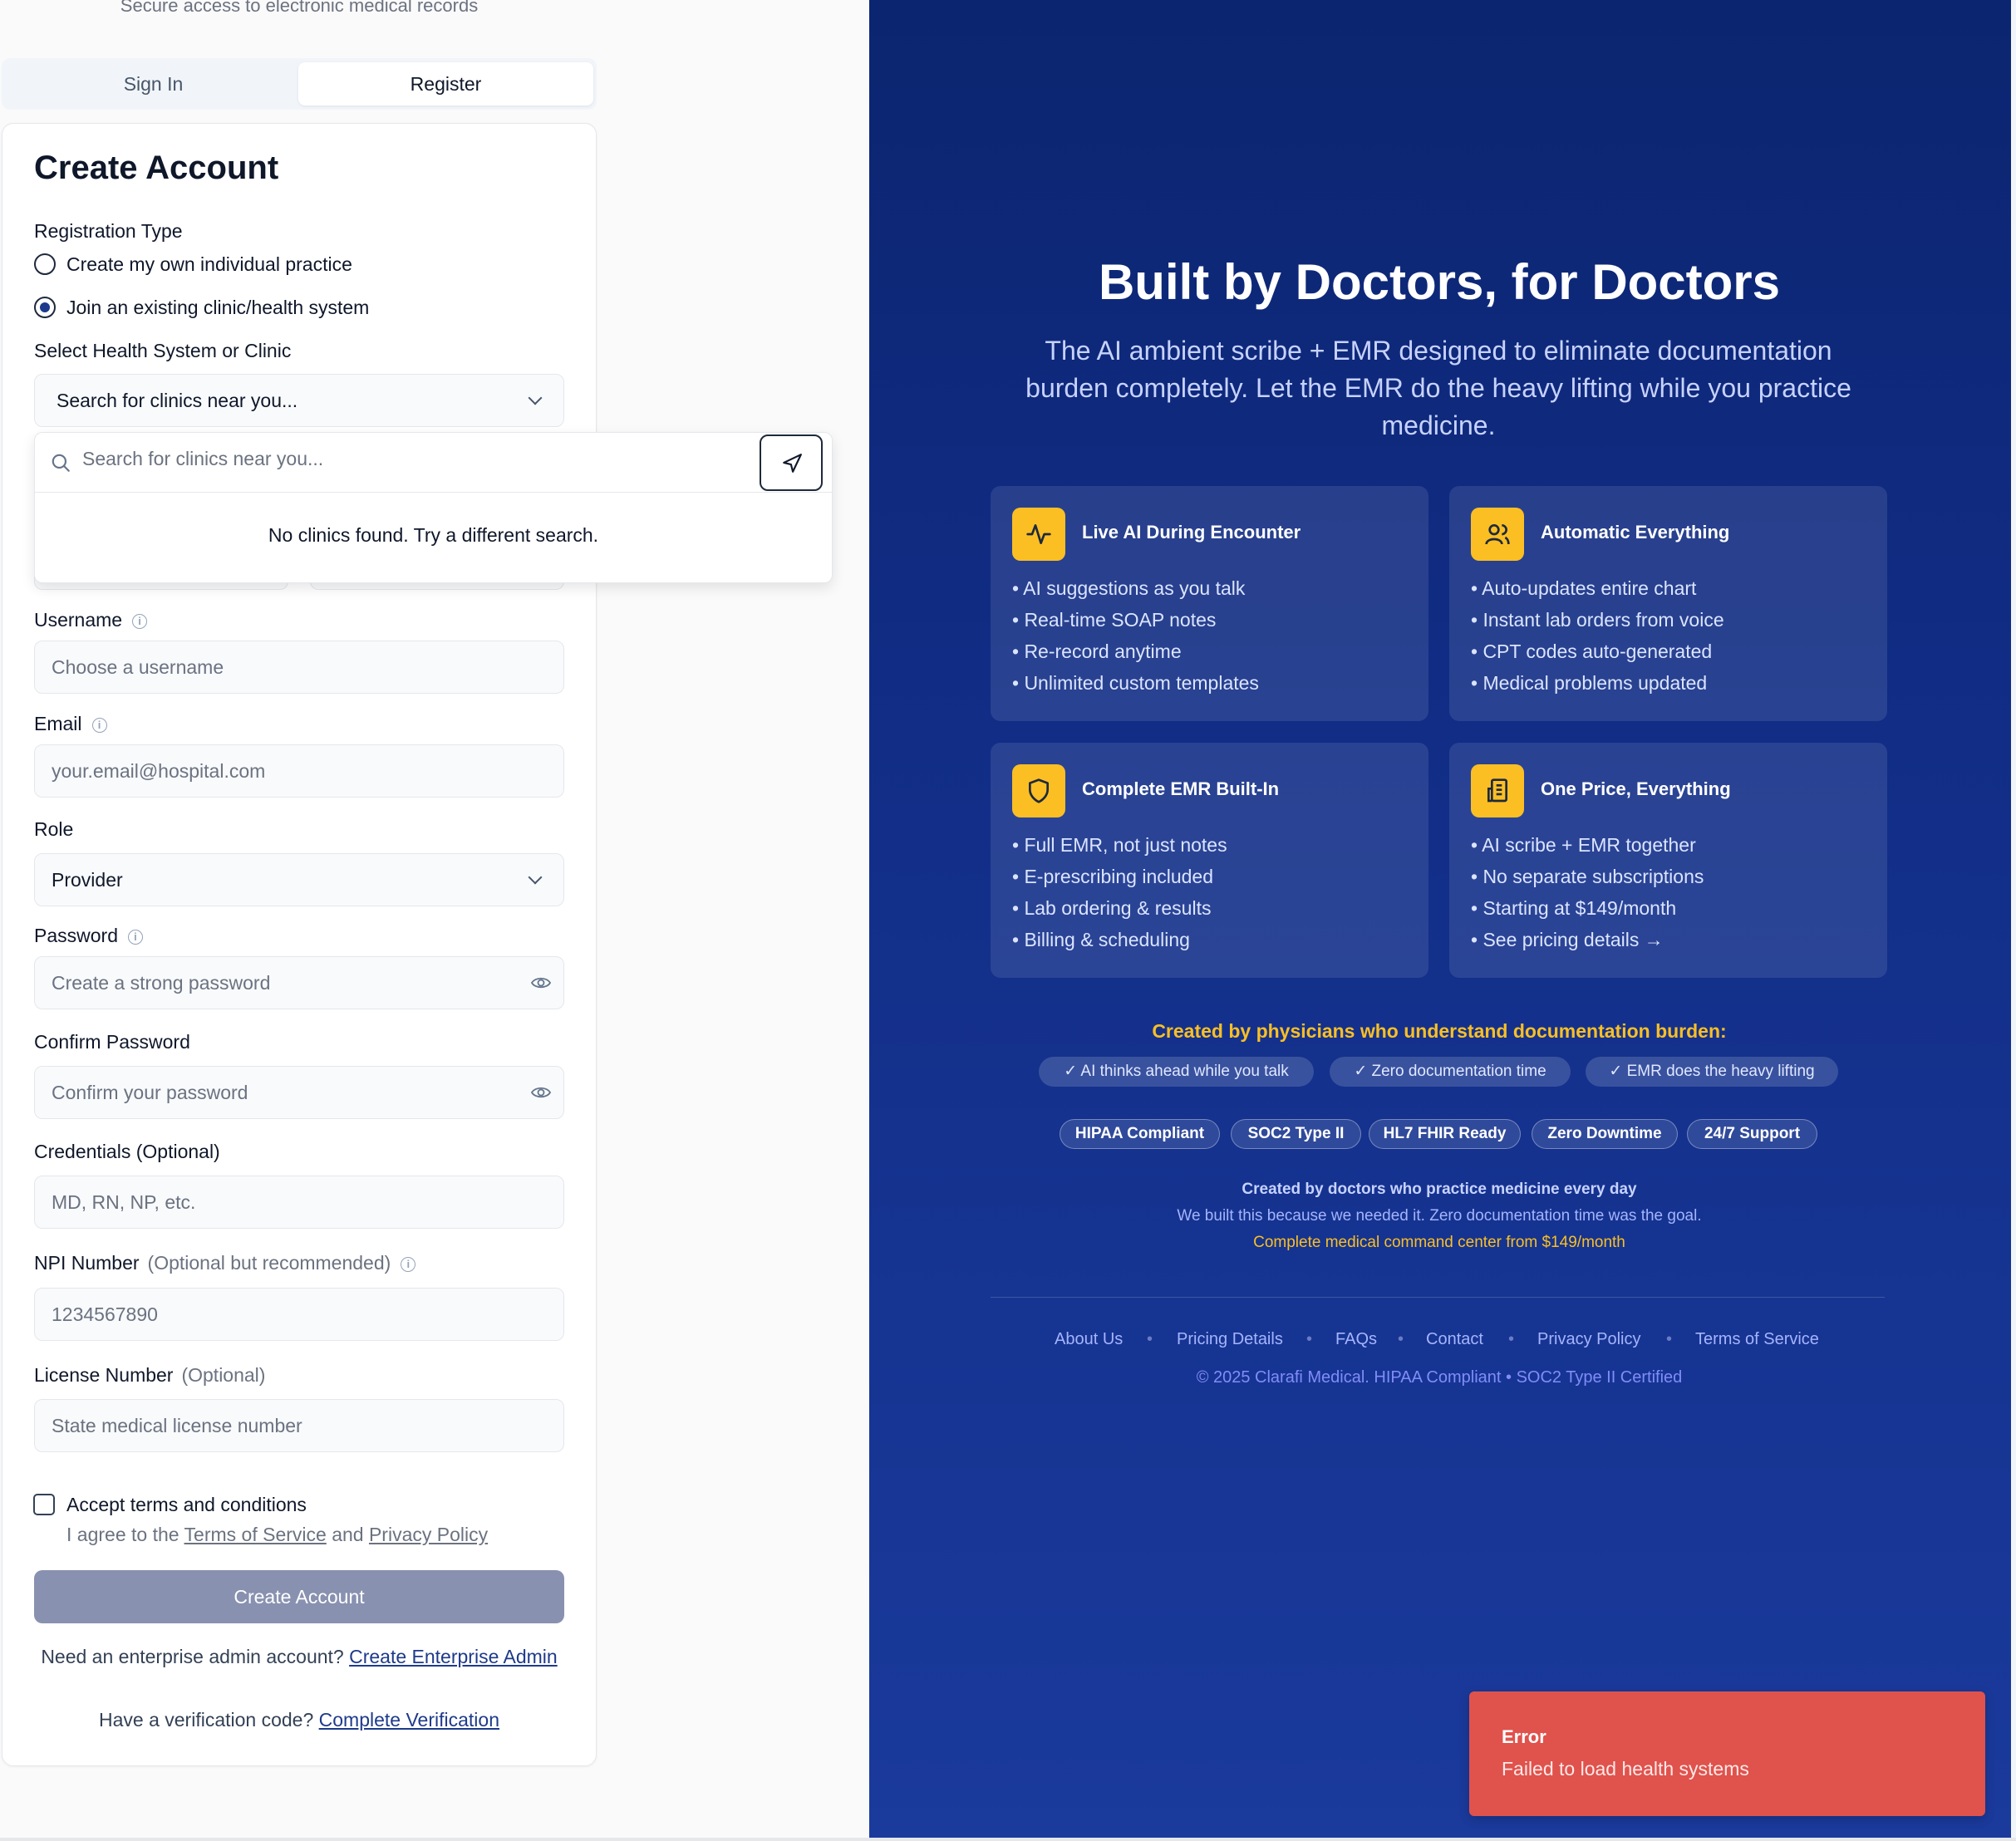  I want to click on pill-zero-documentation: ✓ Zero documentation time, so click(1450, 1072).